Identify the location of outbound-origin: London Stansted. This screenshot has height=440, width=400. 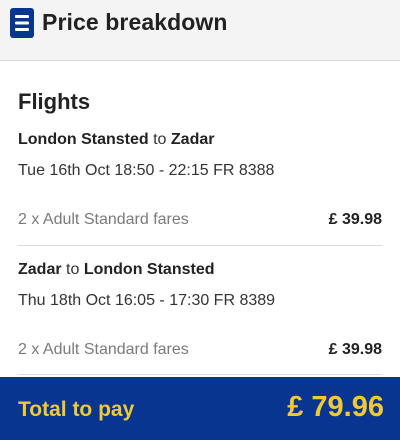
(83, 139).